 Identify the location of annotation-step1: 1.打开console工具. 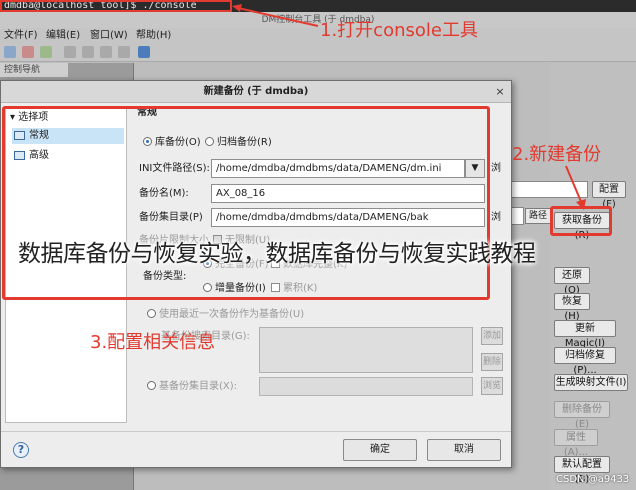
(399, 30).